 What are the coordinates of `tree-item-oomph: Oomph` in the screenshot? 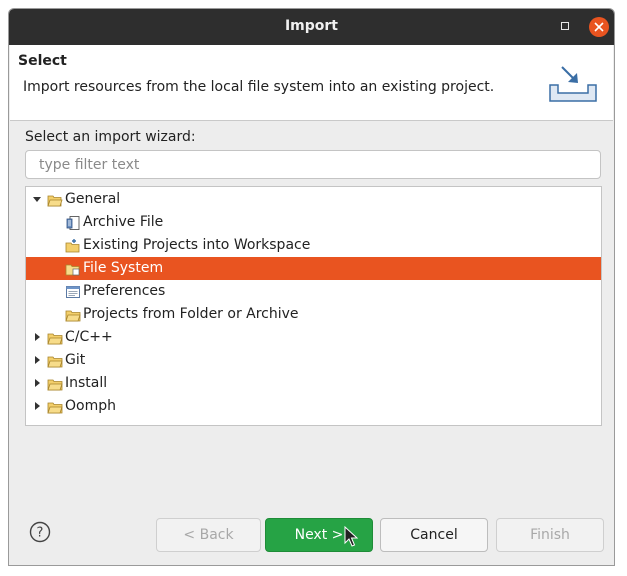 It's located at (313, 406).